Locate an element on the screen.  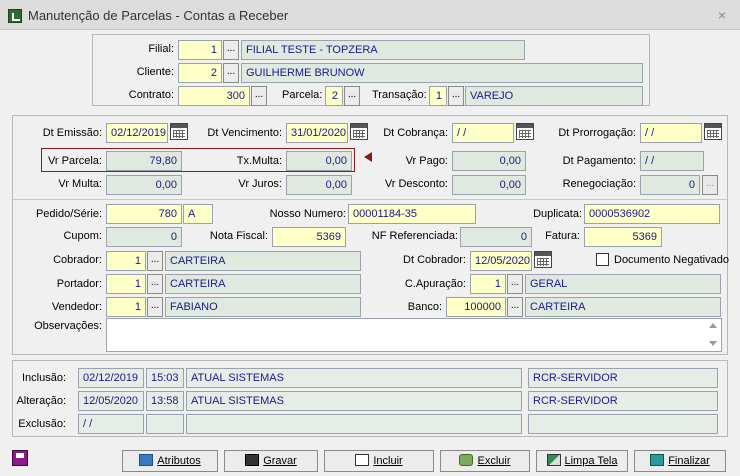
new-document-icon is located at coordinates (362, 460).